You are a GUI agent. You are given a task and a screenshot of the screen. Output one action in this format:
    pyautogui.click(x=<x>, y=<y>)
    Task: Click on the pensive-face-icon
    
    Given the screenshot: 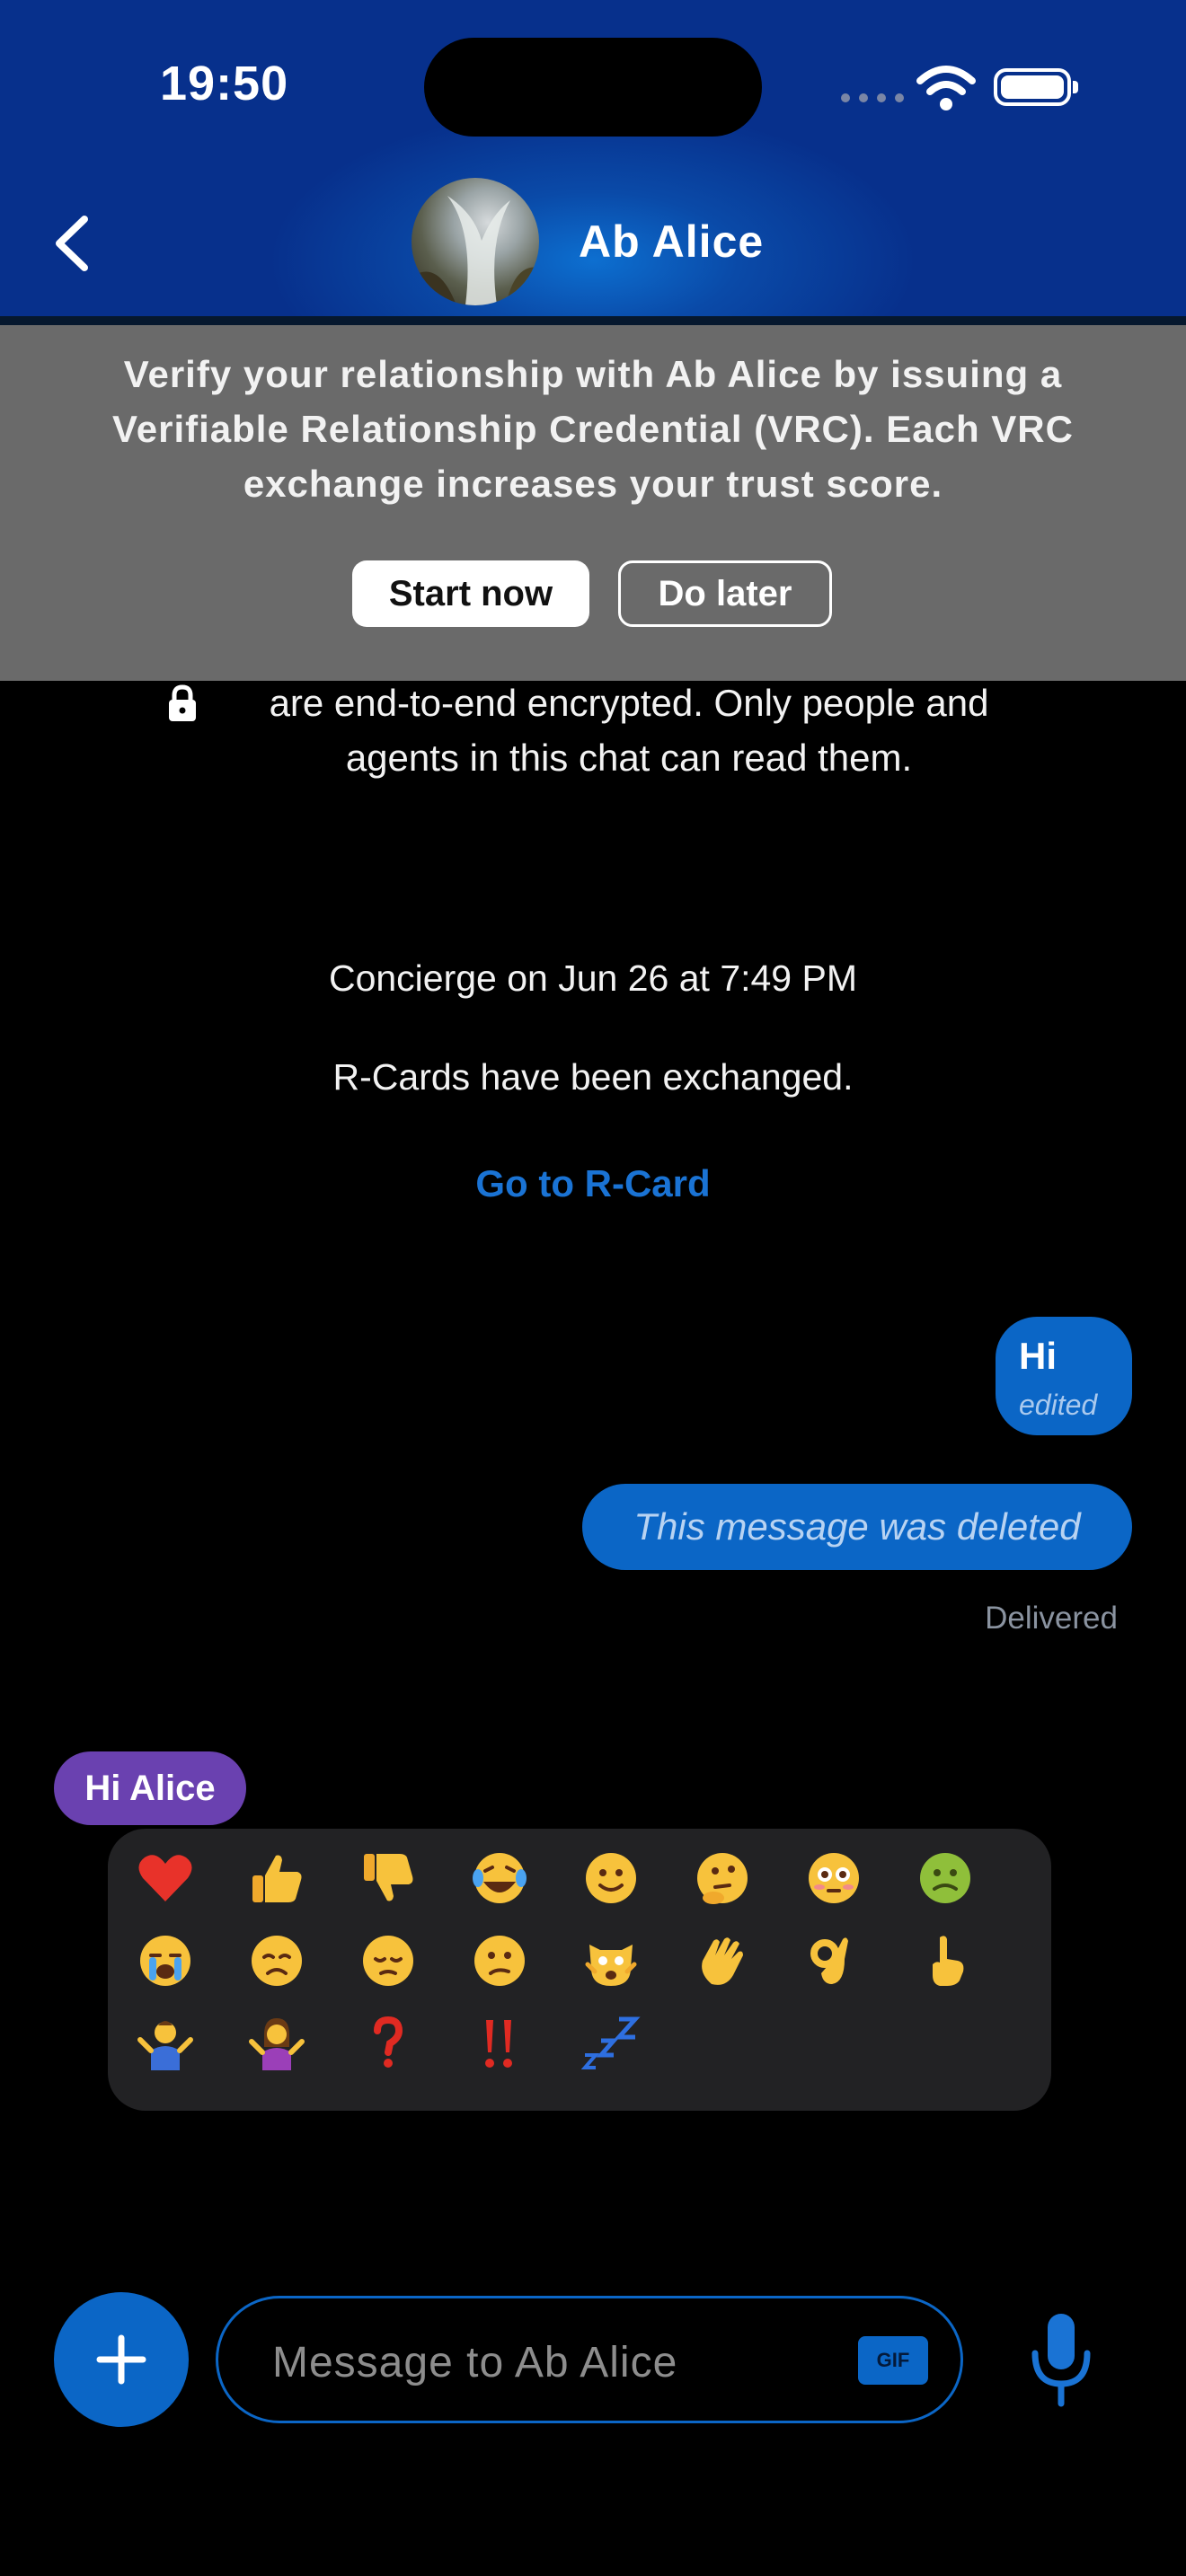 What is the action you would take?
    pyautogui.click(x=388, y=1960)
    